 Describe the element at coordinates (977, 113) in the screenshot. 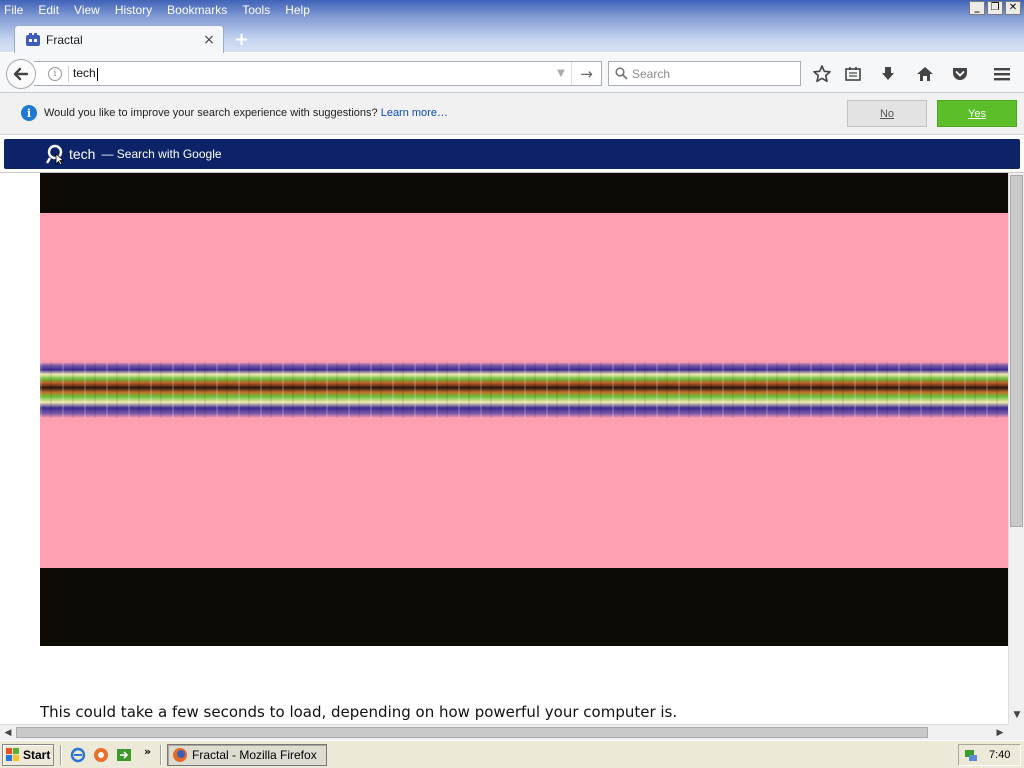

I see `yes-button: Yes` at that location.